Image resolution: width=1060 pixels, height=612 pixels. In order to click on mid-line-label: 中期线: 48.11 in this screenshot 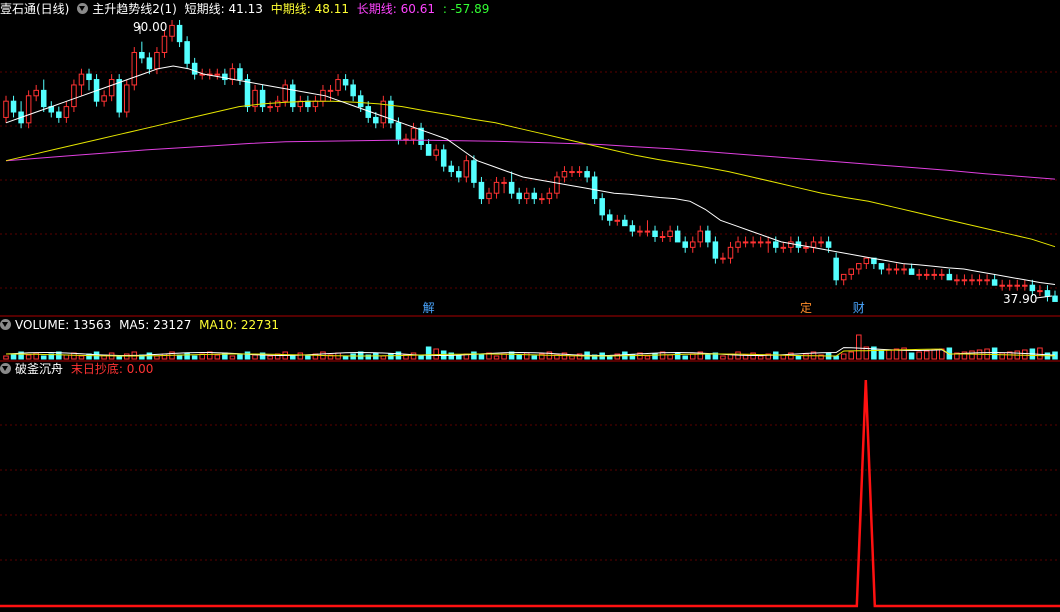, I will do `click(309, 9)`.